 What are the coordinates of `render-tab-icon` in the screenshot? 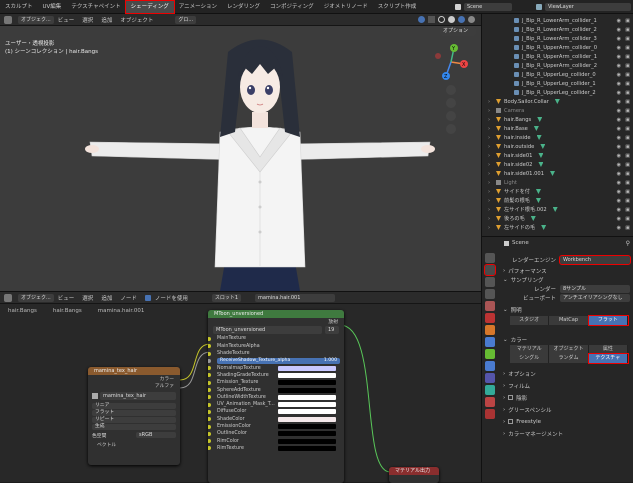 It's located at (490, 270).